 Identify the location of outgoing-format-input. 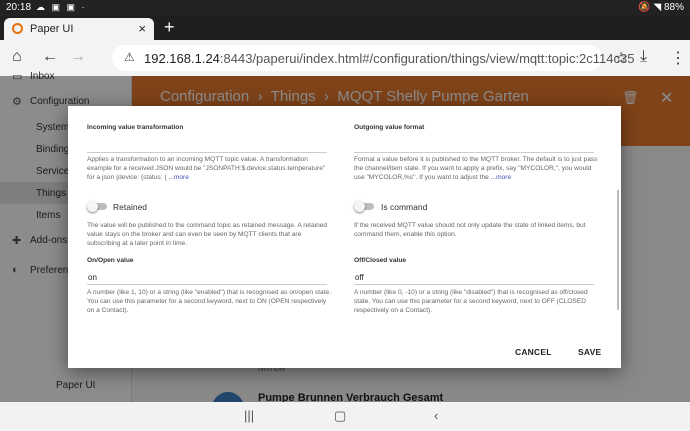
(474, 152).